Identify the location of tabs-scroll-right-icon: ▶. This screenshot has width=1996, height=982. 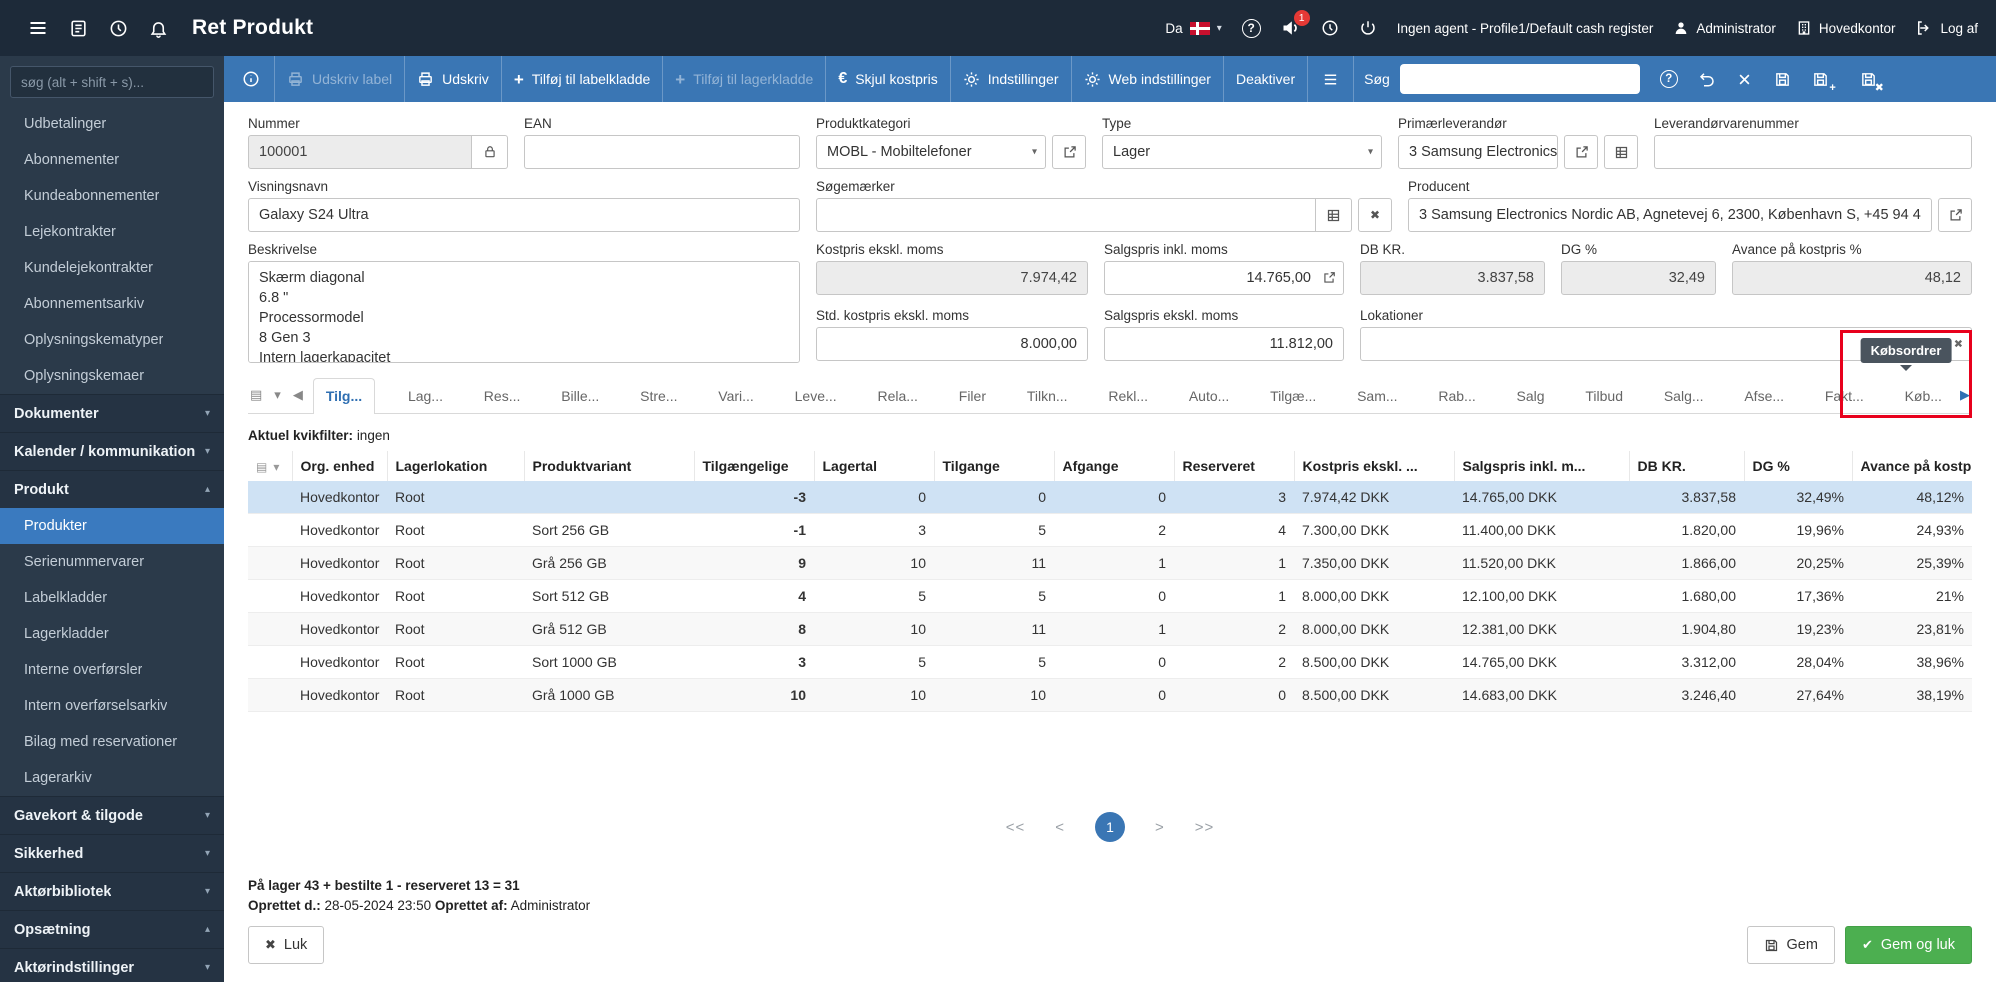
(1961, 400).